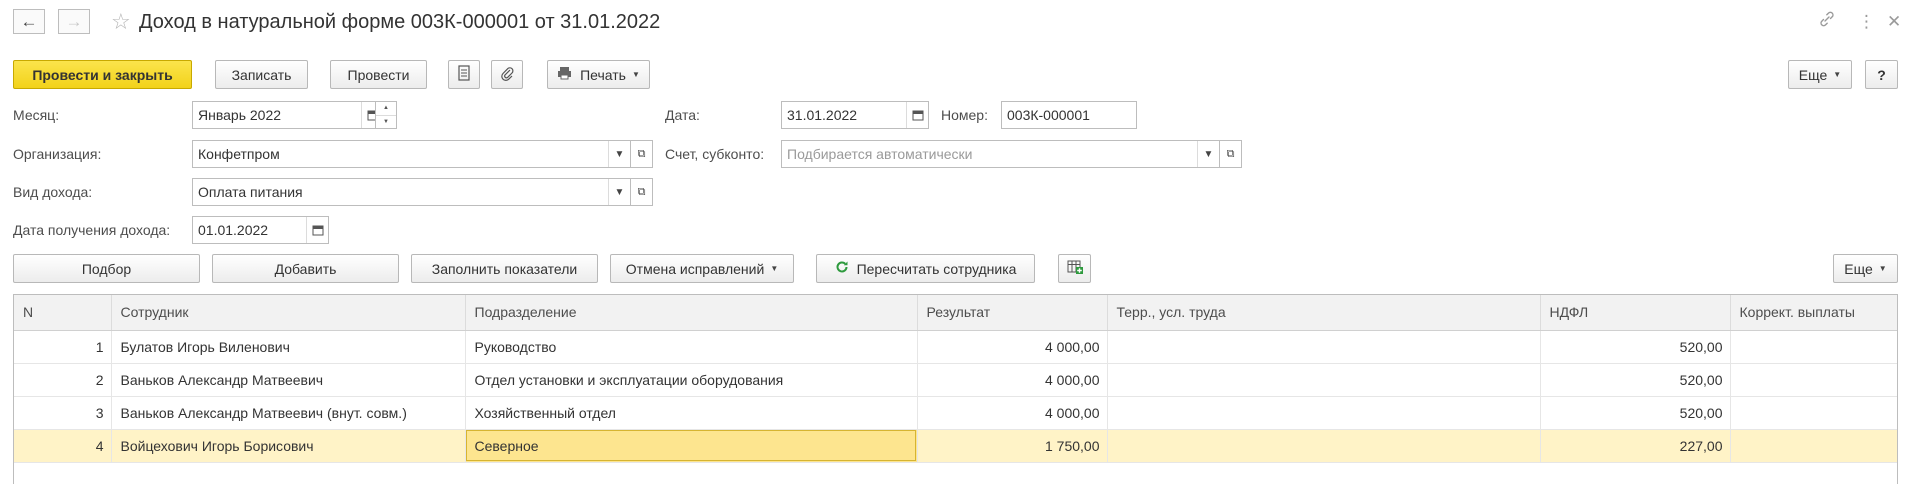  Describe the element at coordinates (880, 154) in the screenshot. I see `account-placeholder: Подбирается автоматически` at that location.